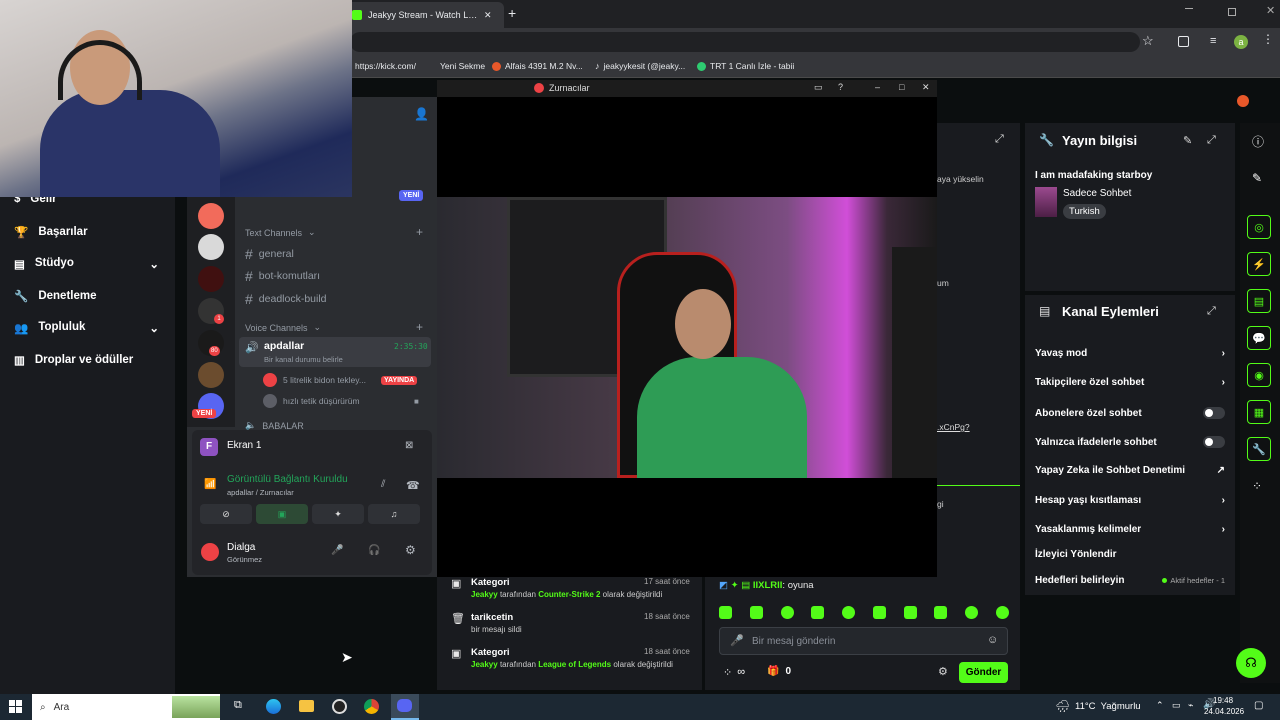 The image size is (1280, 720). I want to click on tab-close-icon: ✕, so click(488, 15).